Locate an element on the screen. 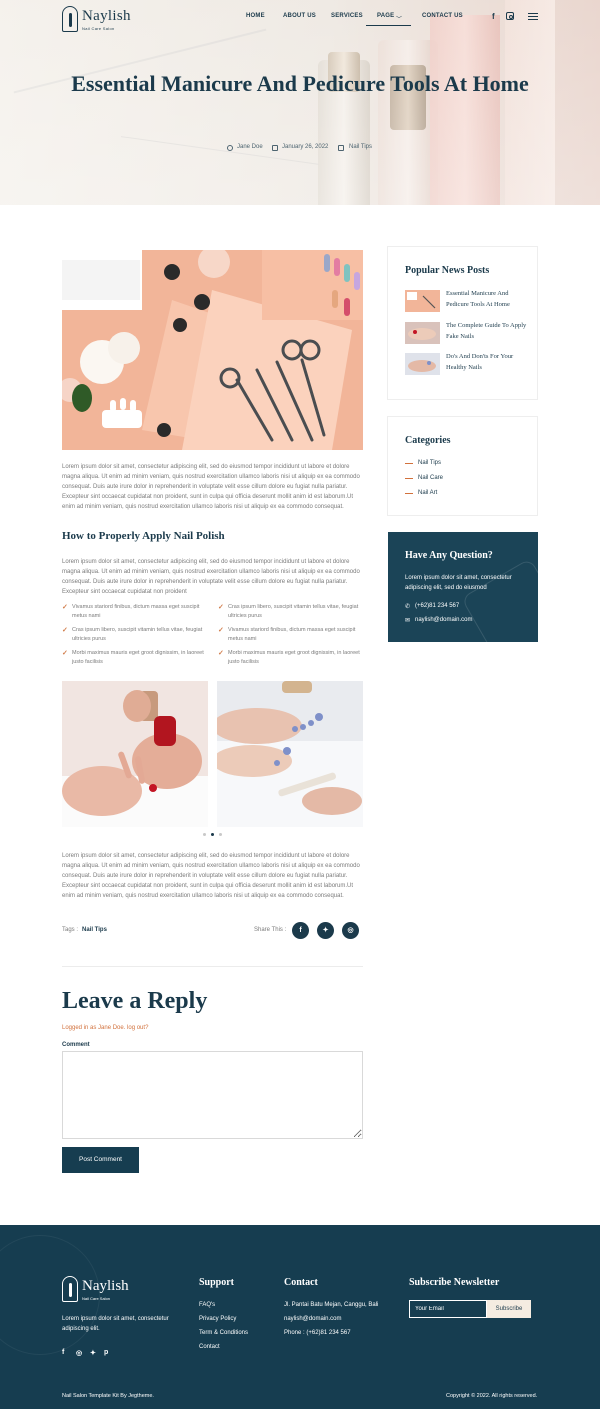 Image resolution: width=600 pixels, height=1409 pixels. chevron-down-icon: ﹀ is located at coordinates (399, 18).